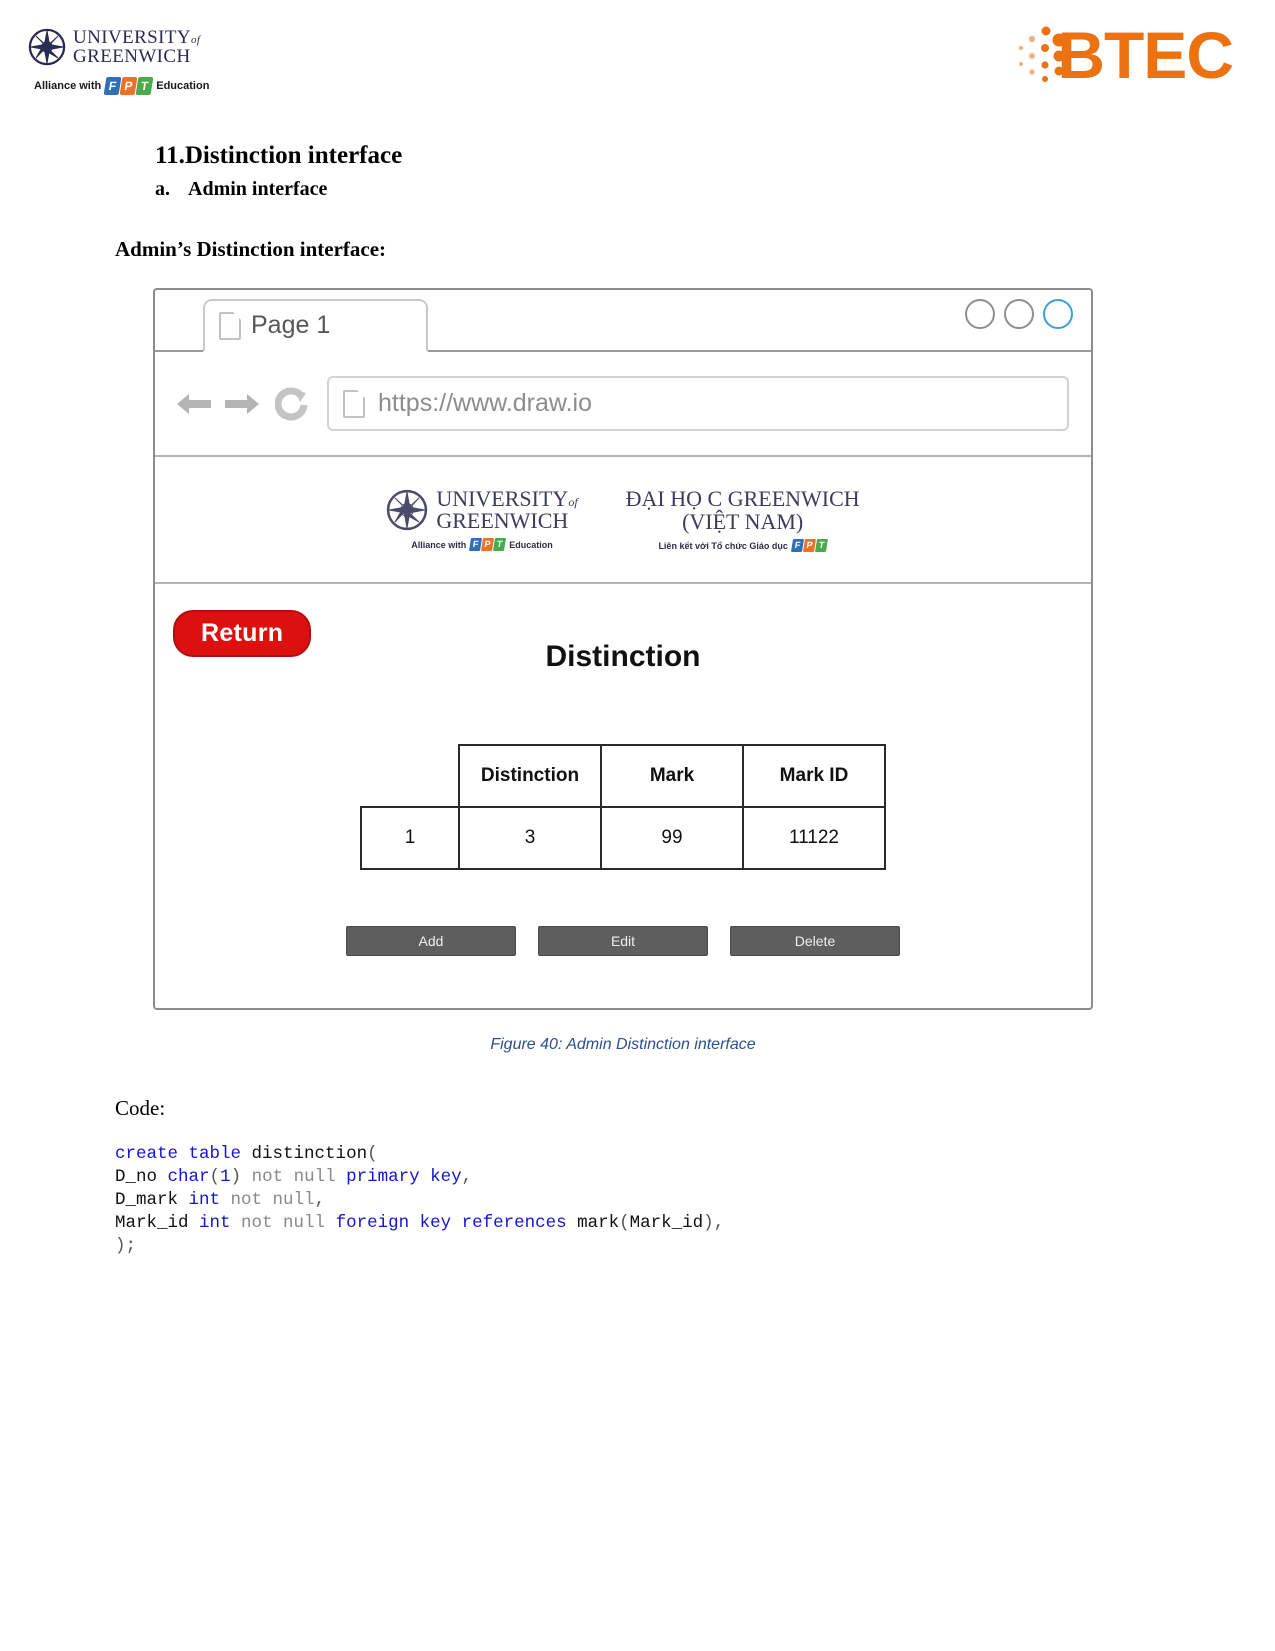 The height and width of the screenshot is (1651, 1275). Describe the element at coordinates (258, 189) in the screenshot. I see `subsection-title: Admin interface` at that location.